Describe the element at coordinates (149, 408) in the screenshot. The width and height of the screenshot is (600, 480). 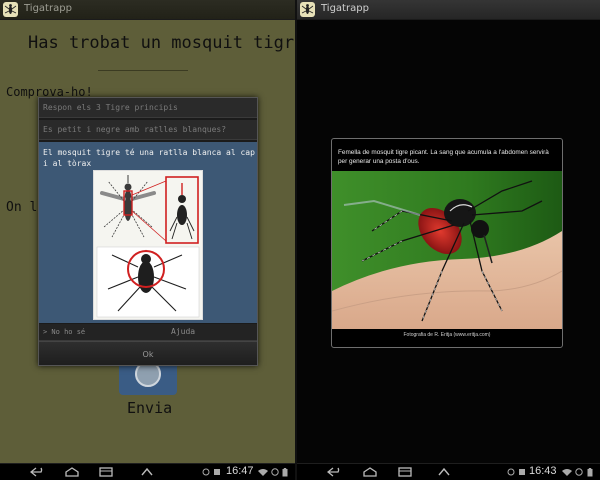
I see `send-label: Envia` at that location.